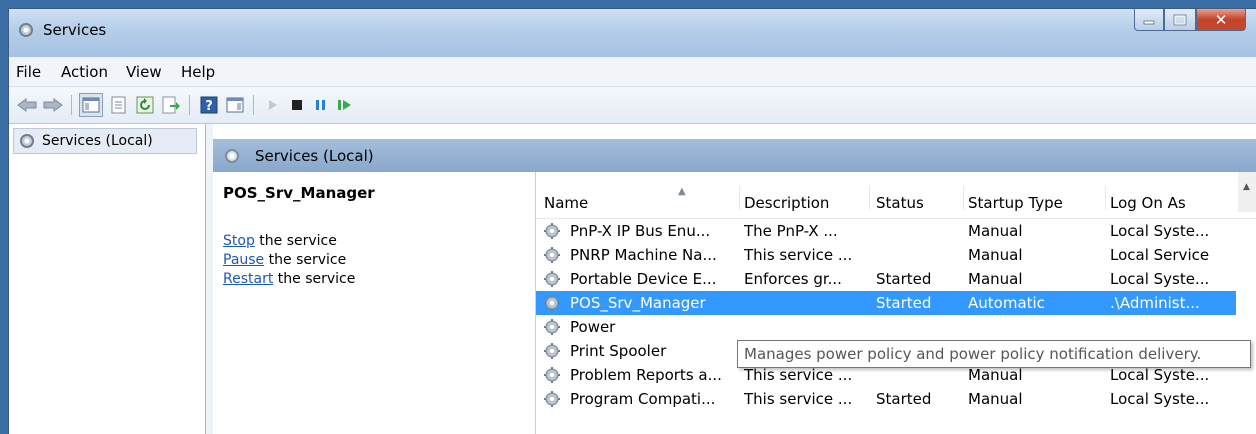 The image size is (1256, 434). Describe the element at coordinates (1160, 255) in the screenshot. I see `cell-logon: Local Service` at that location.